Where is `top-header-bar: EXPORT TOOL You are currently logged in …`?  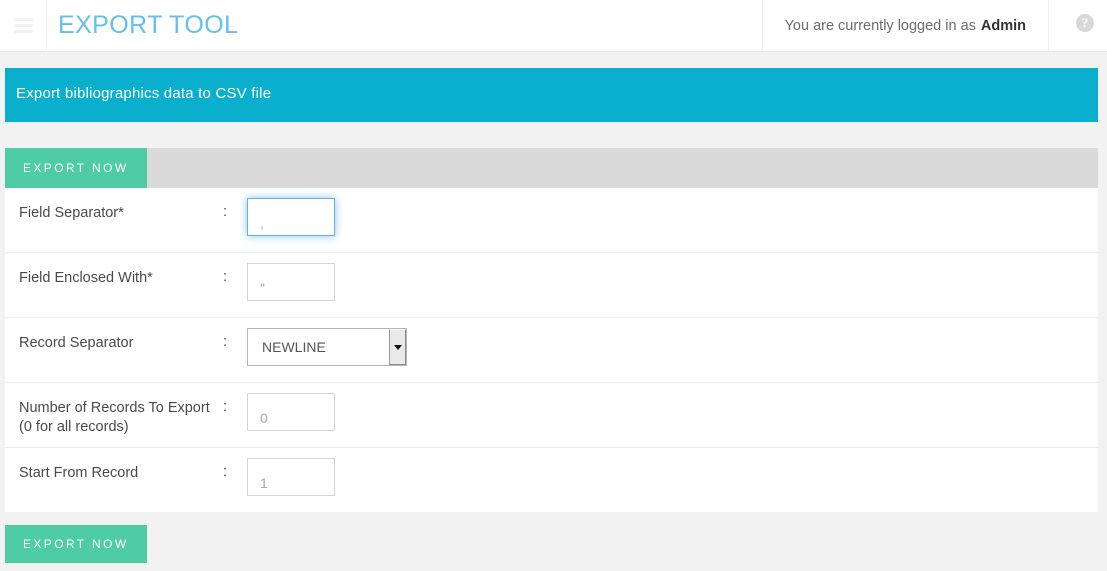
top-header-bar: EXPORT TOOL You are currently logged in … is located at coordinates (553, 26).